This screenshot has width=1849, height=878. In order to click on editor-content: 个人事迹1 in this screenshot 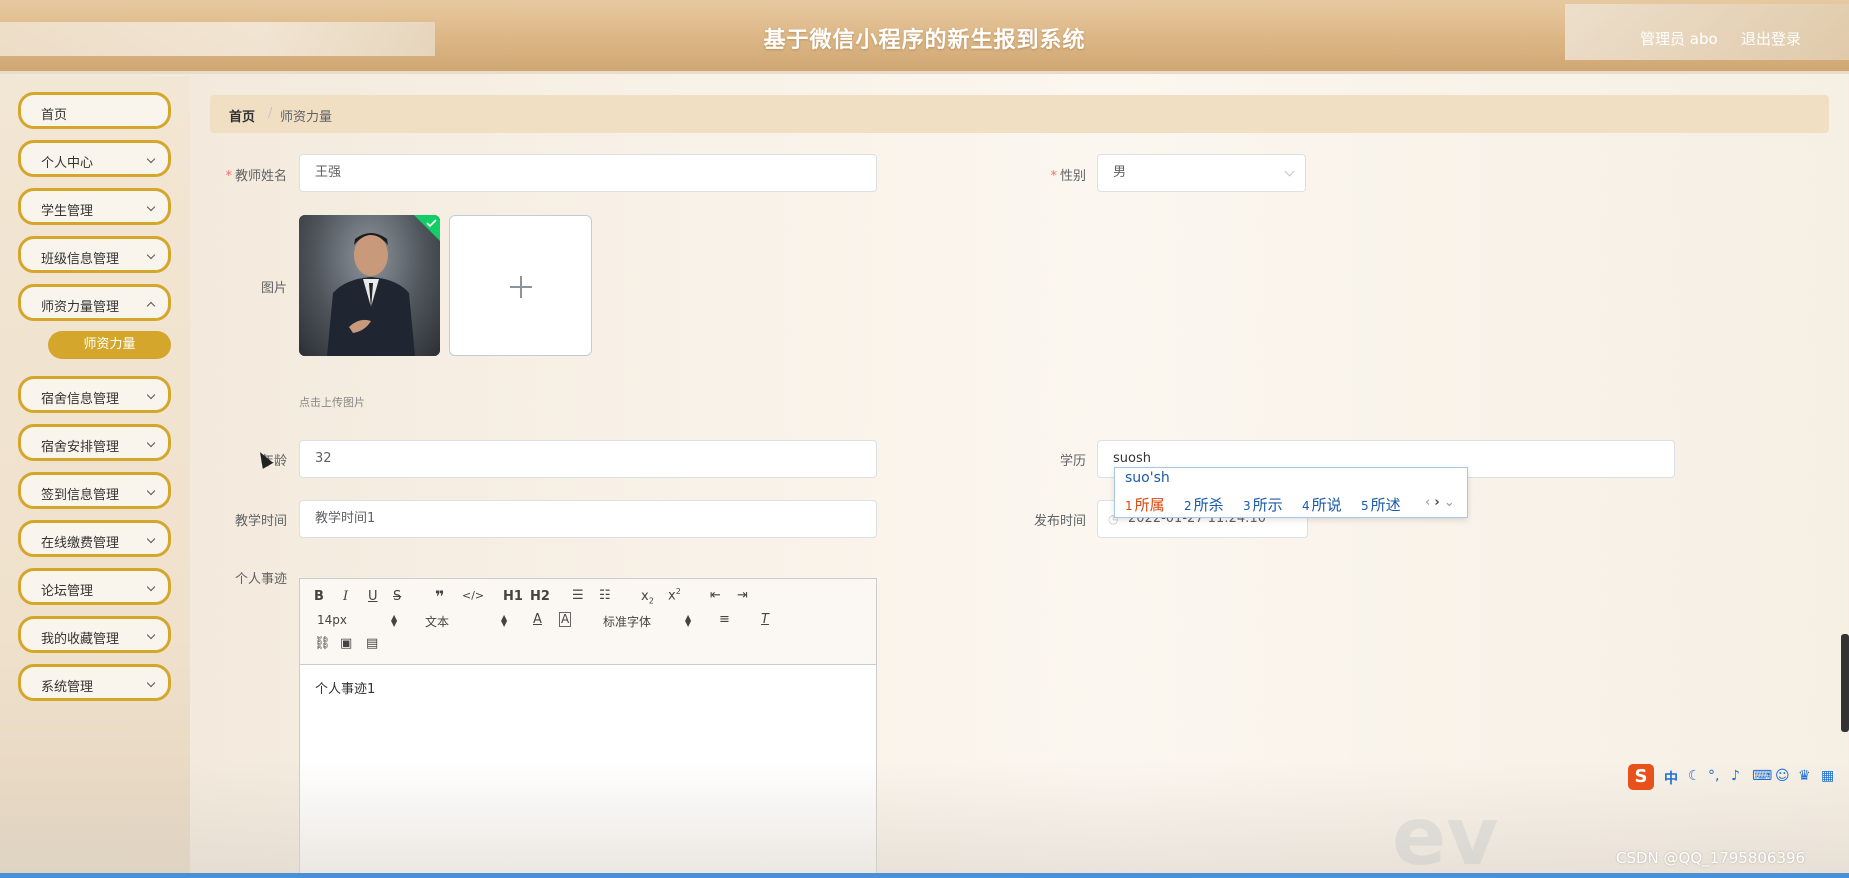, I will do `click(345, 687)`.